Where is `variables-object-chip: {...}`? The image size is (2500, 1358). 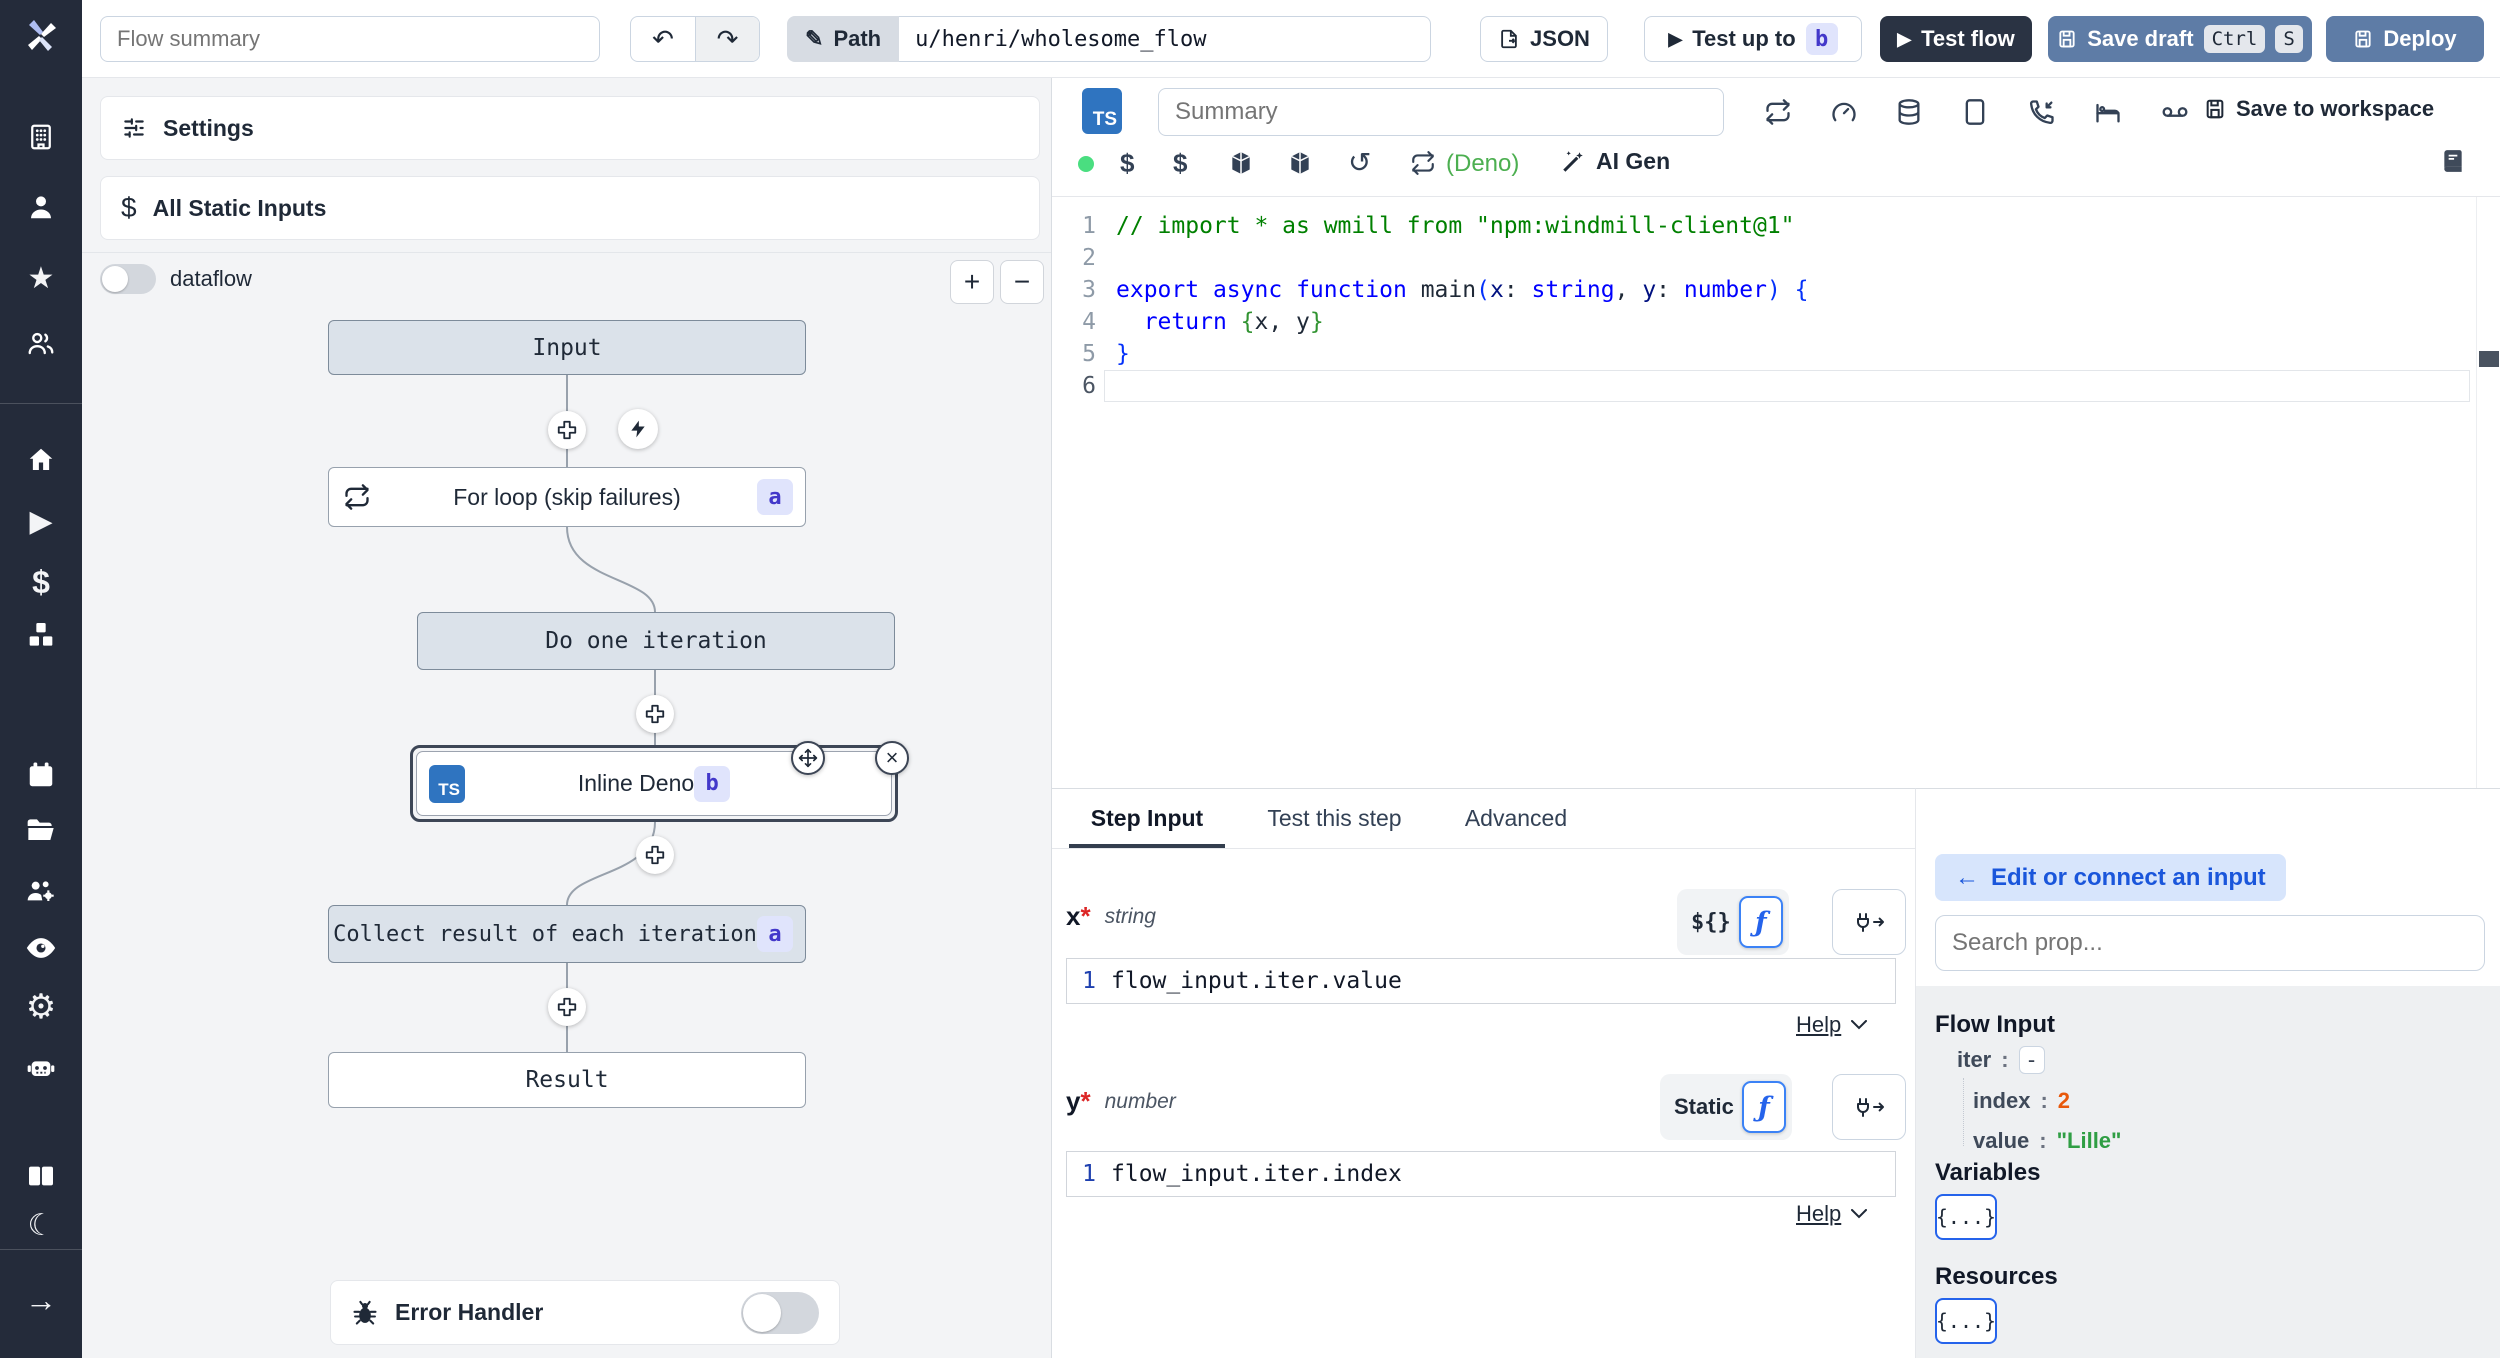
variables-object-chip: {...} is located at coordinates (1966, 1217).